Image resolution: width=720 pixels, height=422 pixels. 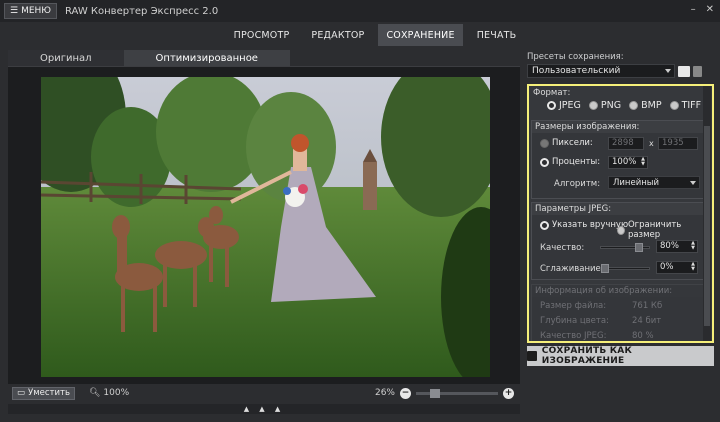 What do you see at coordinates (573, 336) in the screenshot?
I see `jpeg-quality-label: Качество JPEG:` at bounding box center [573, 336].